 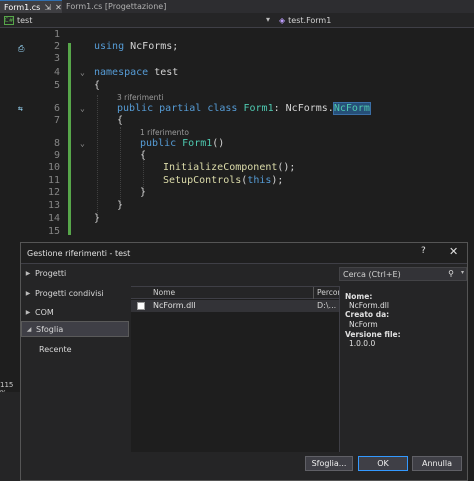 I want to click on close-button: ✕, so click(x=453, y=251).